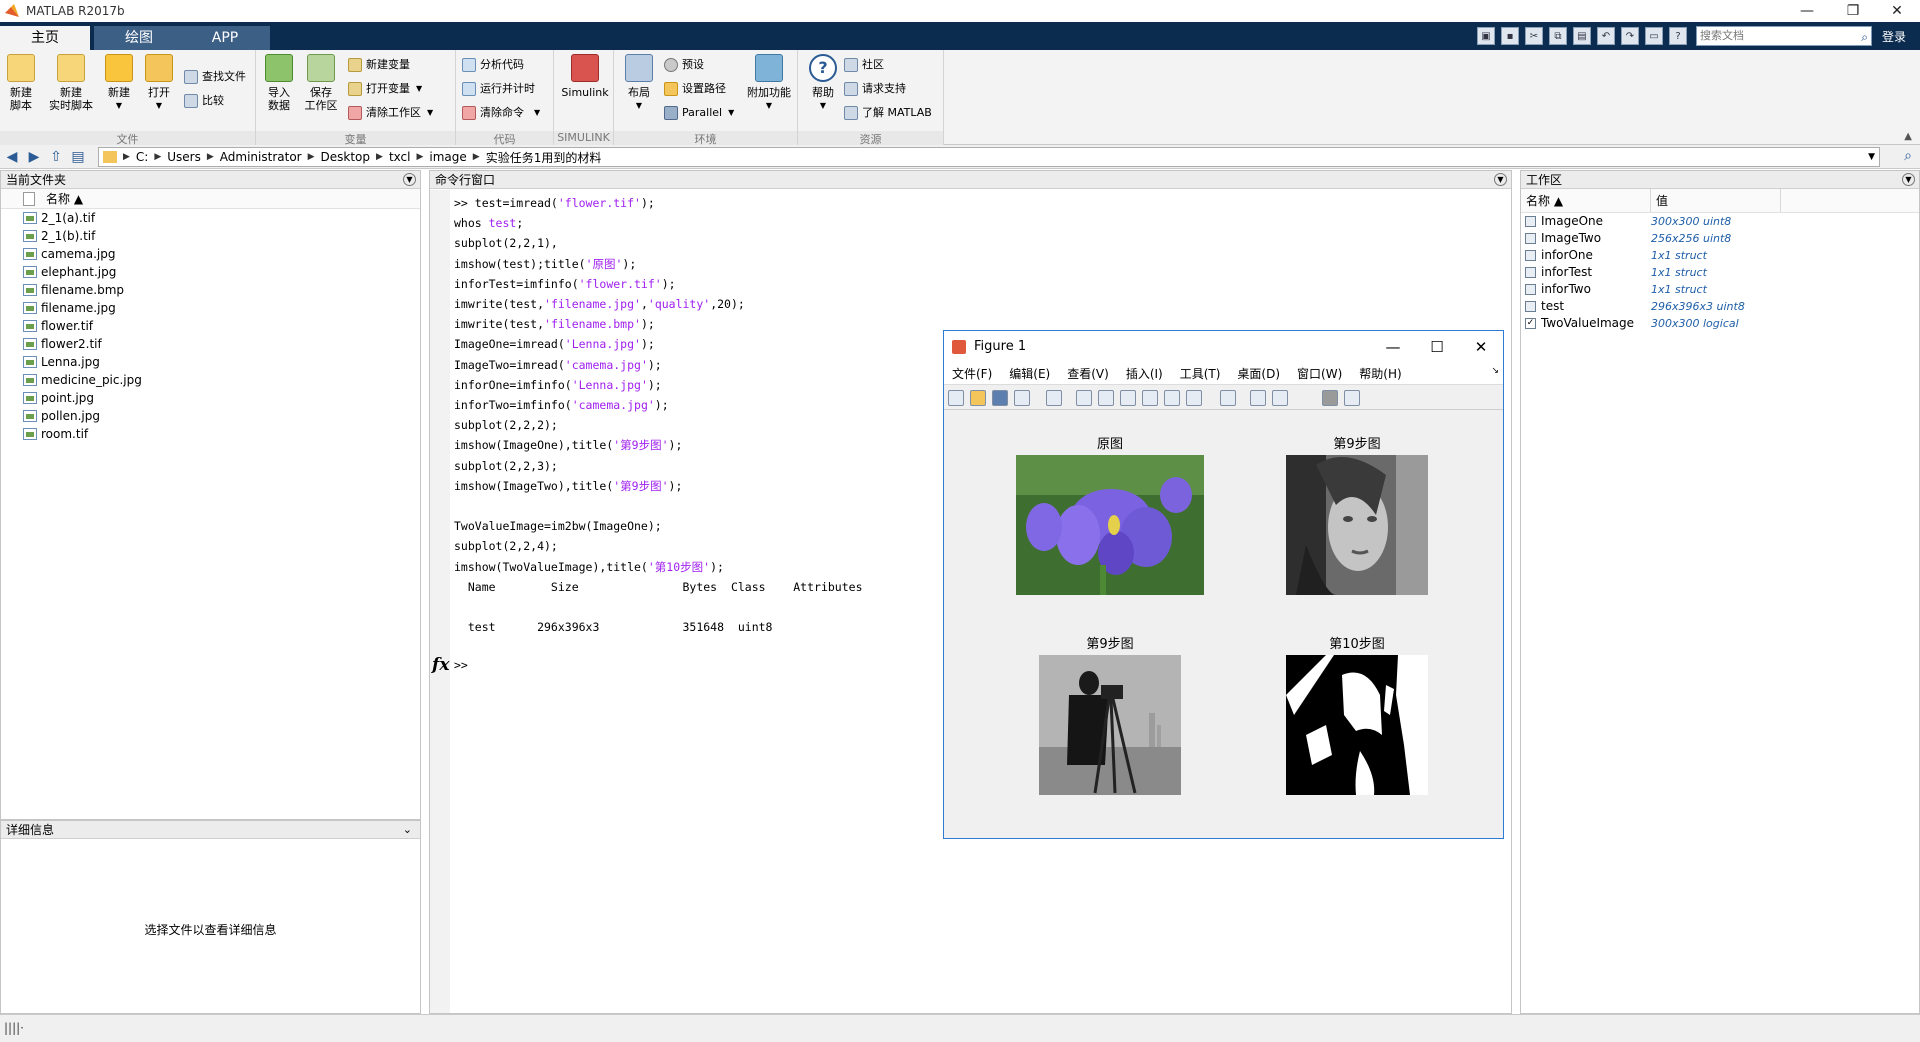  Describe the element at coordinates (1677, 36) in the screenshot. I see `help-icon: ?` at that location.